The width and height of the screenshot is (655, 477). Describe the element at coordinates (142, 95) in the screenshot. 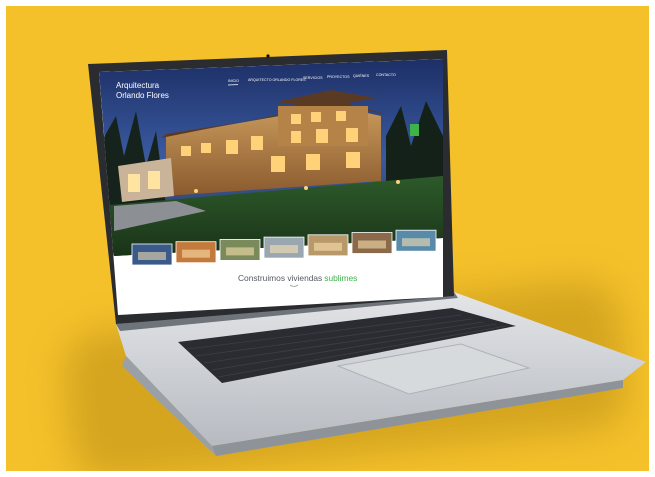

I see `brand-line2: Orlando Flores` at that location.